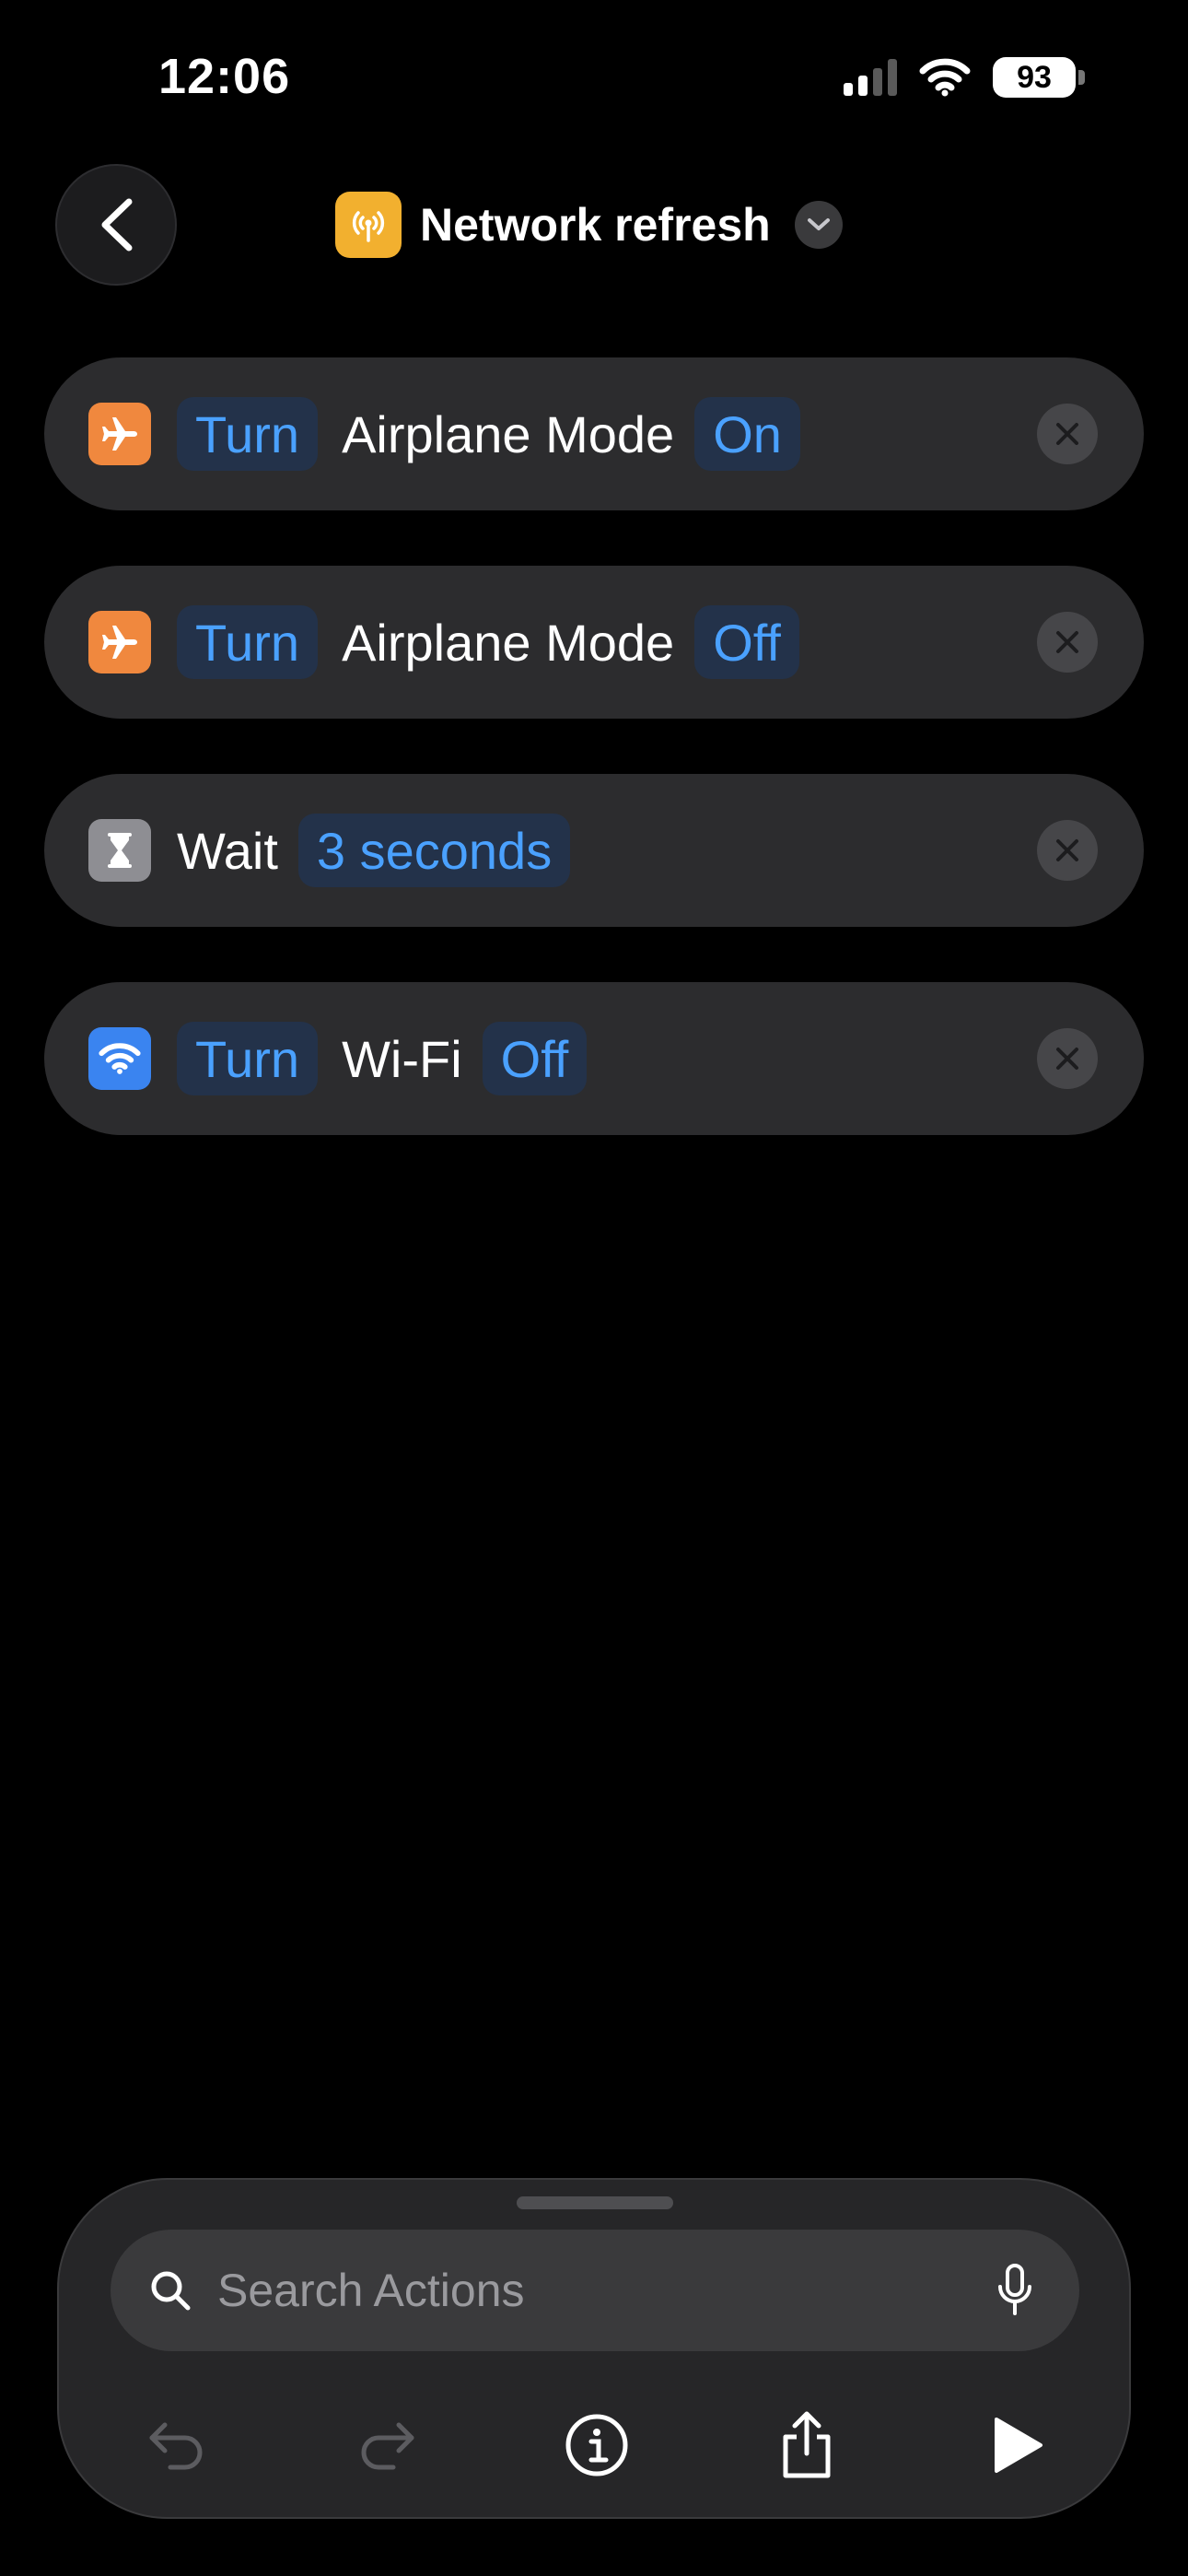 Image resolution: width=1188 pixels, height=2576 pixels. I want to click on sheet-grabber, so click(595, 2202).